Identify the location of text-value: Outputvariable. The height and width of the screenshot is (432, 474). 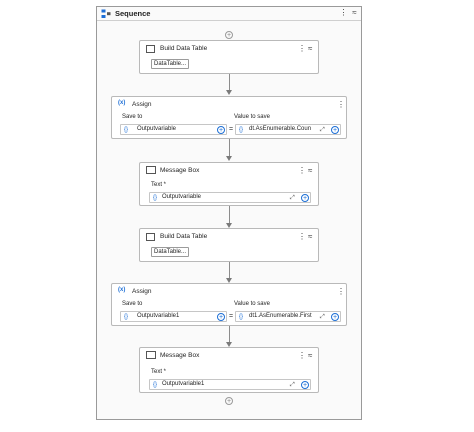
(182, 197).